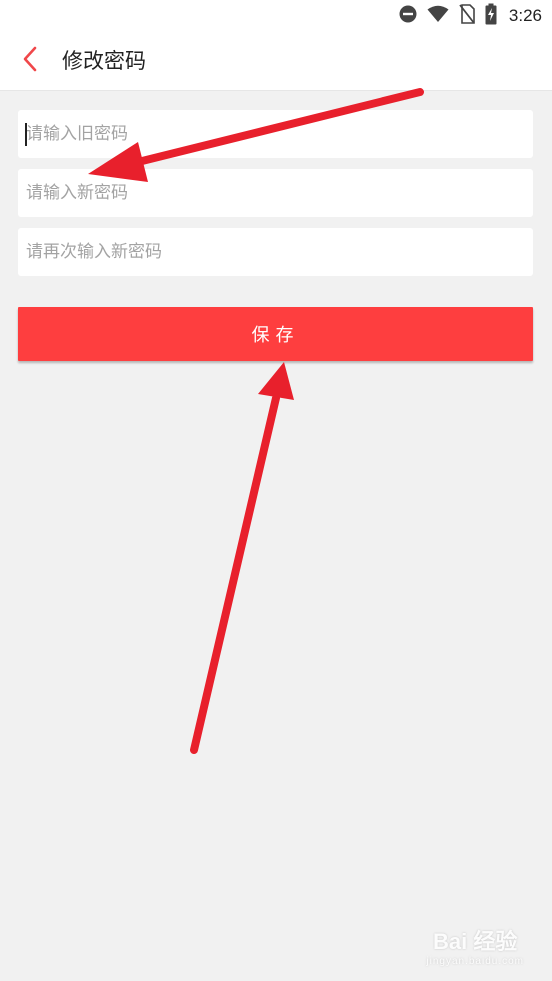 The width and height of the screenshot is (552, 981). Describe the element at coordinates (467, 16) in the screenshot. I see `no-sim-icon` at that location.